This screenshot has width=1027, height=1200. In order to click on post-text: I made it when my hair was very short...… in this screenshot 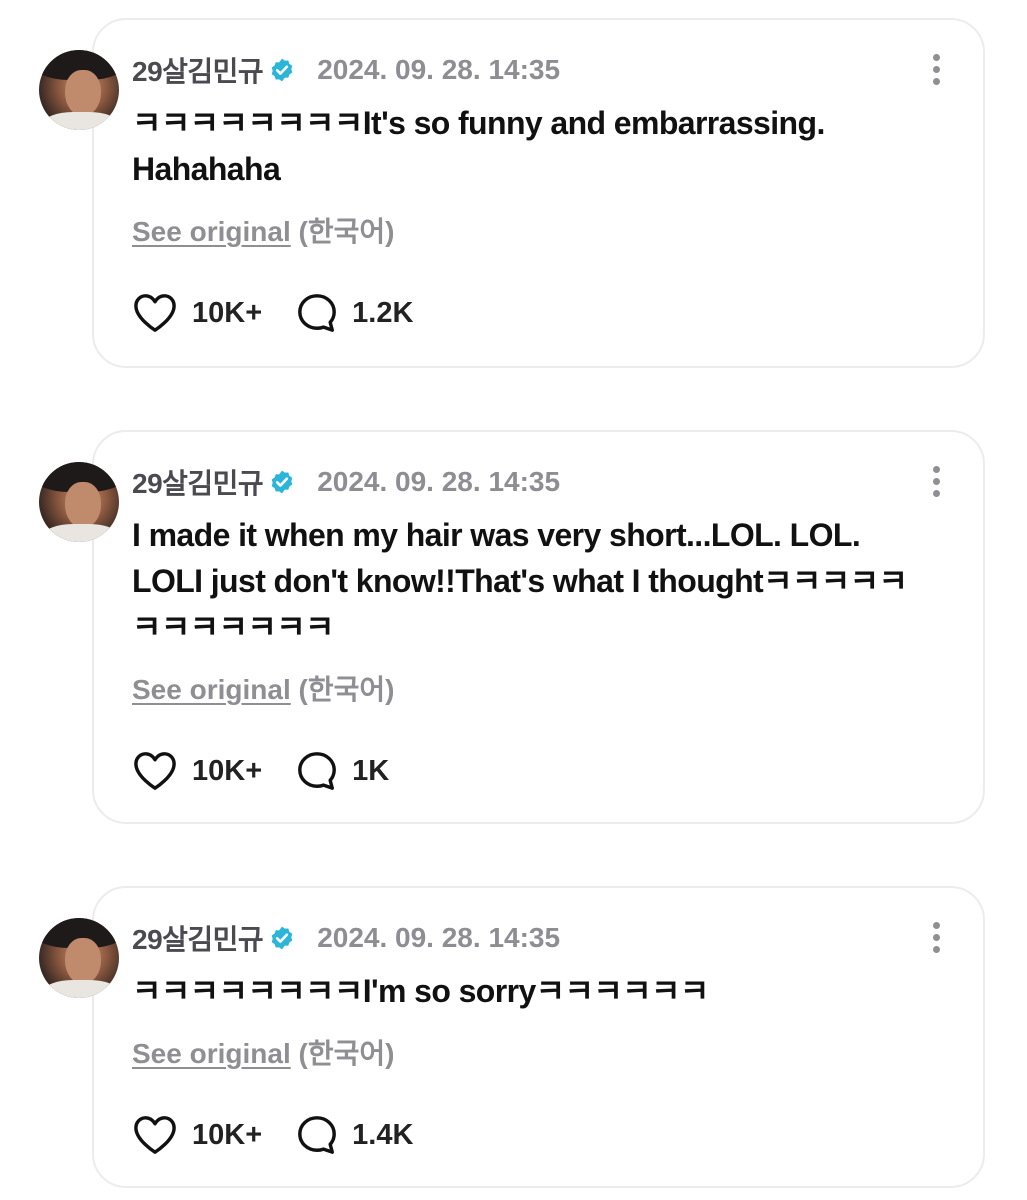, I will do `click(520, 581)`.